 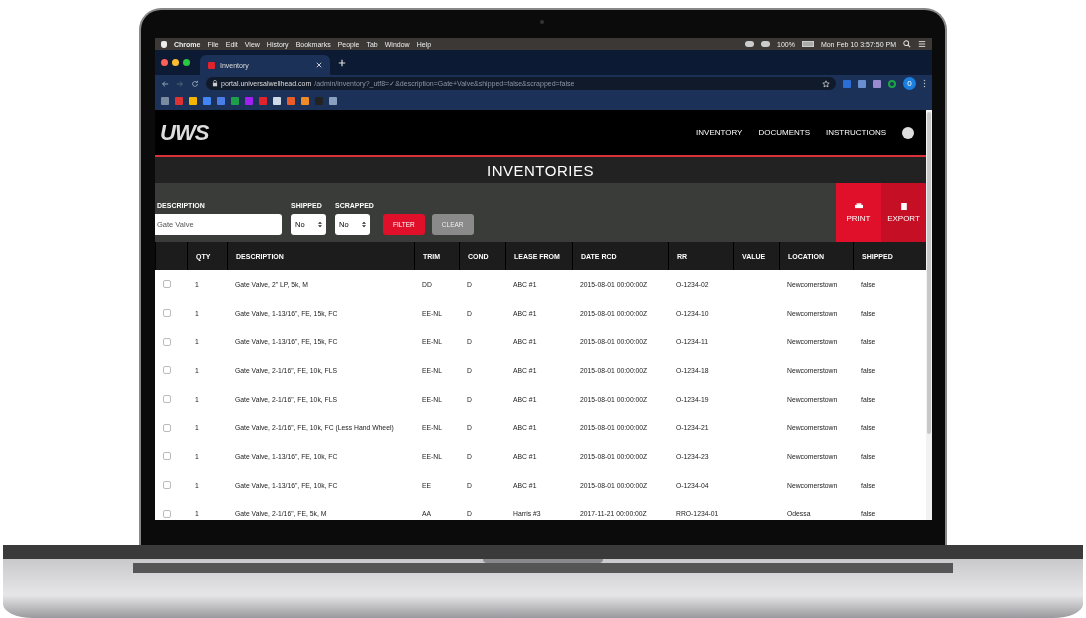 What do you see at coordinates (807, 44) in the screenshot?
I see `battery-icon` at bounding box center [807, 44].